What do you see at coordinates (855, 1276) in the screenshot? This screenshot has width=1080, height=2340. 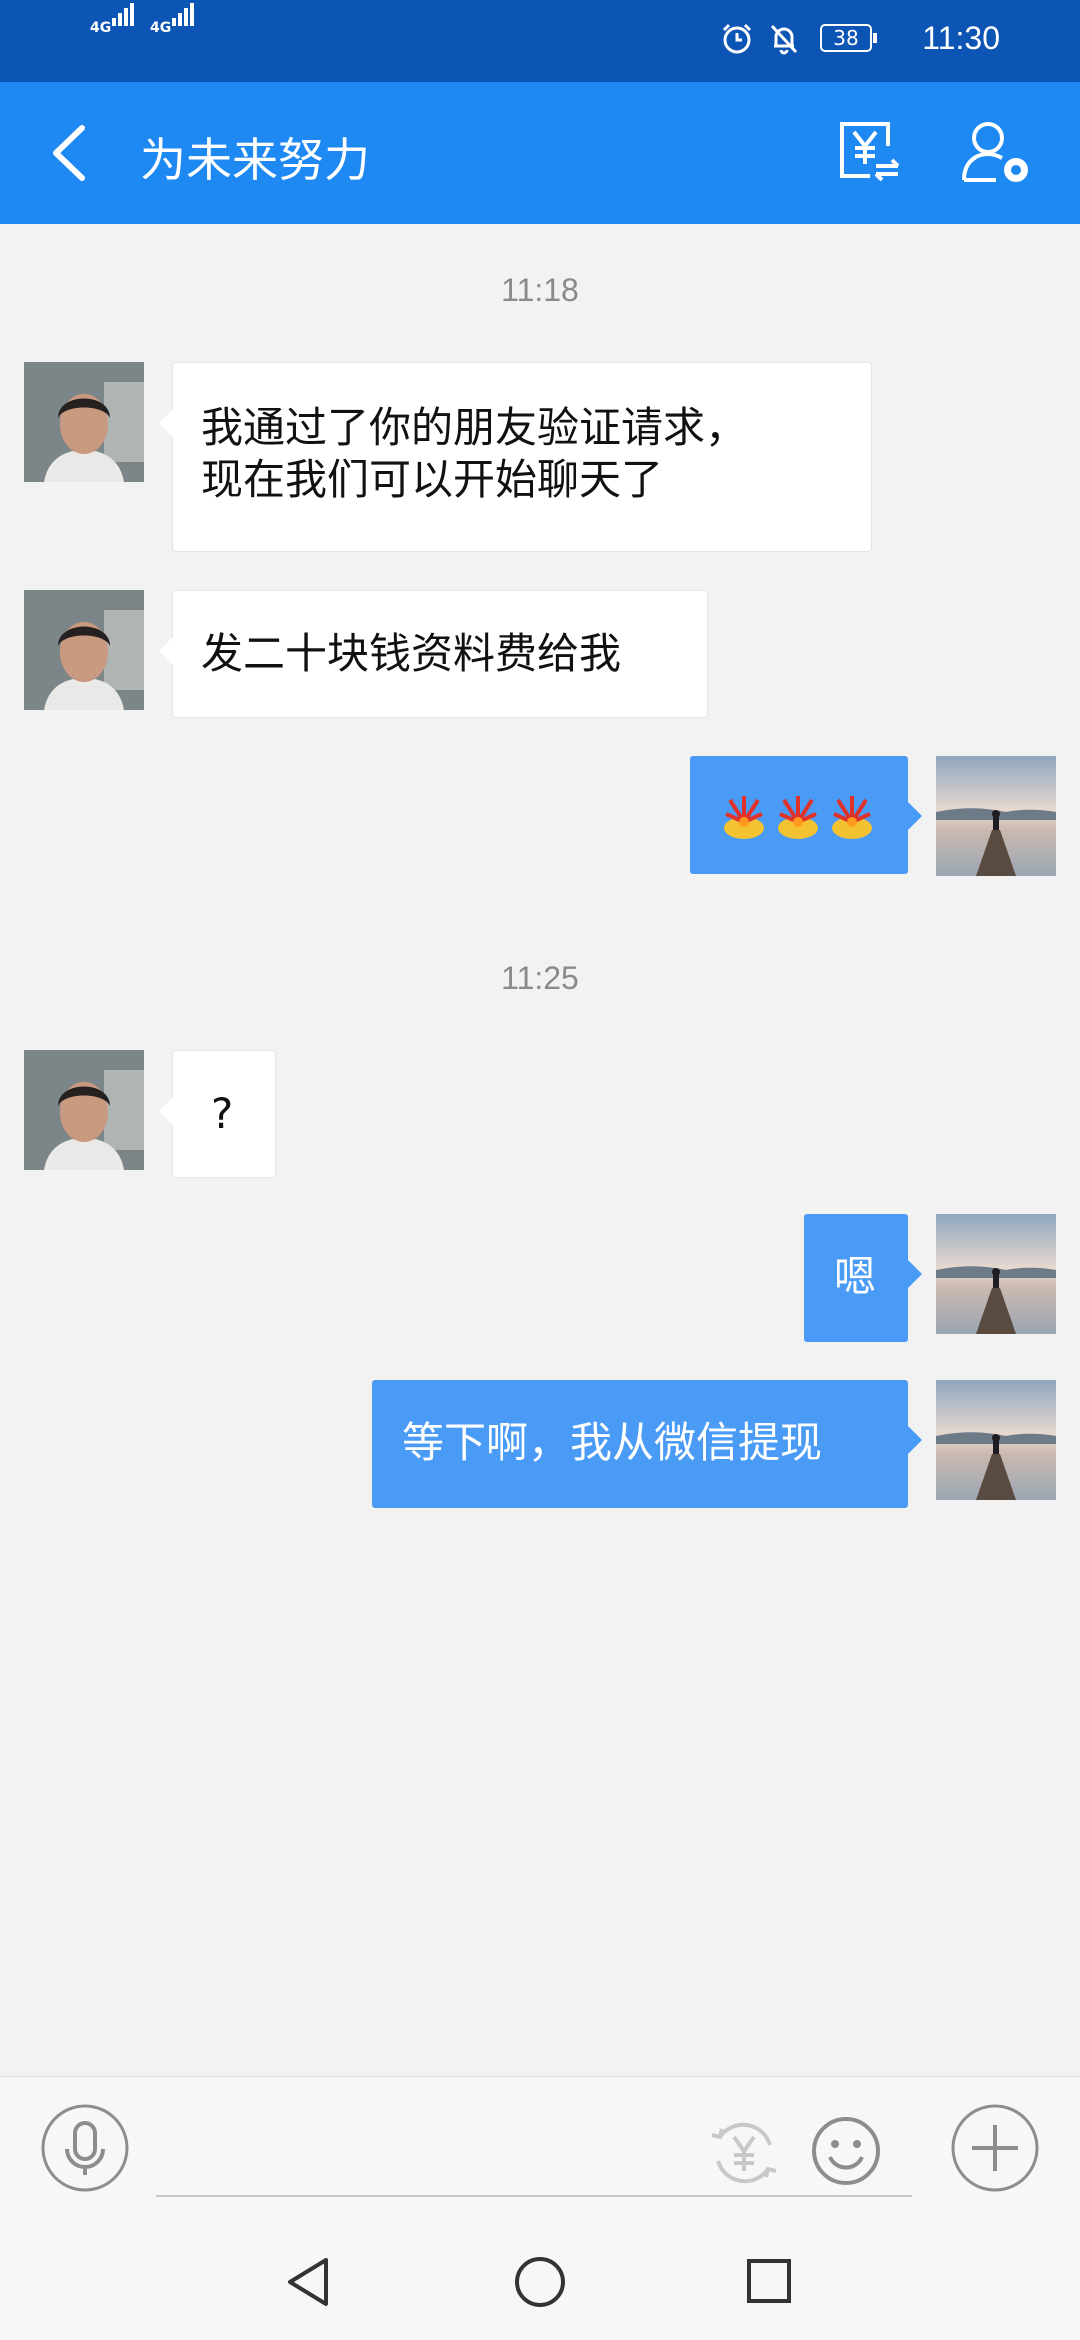 I see `message-text: 嗯` at bounding box center [855, 1276].